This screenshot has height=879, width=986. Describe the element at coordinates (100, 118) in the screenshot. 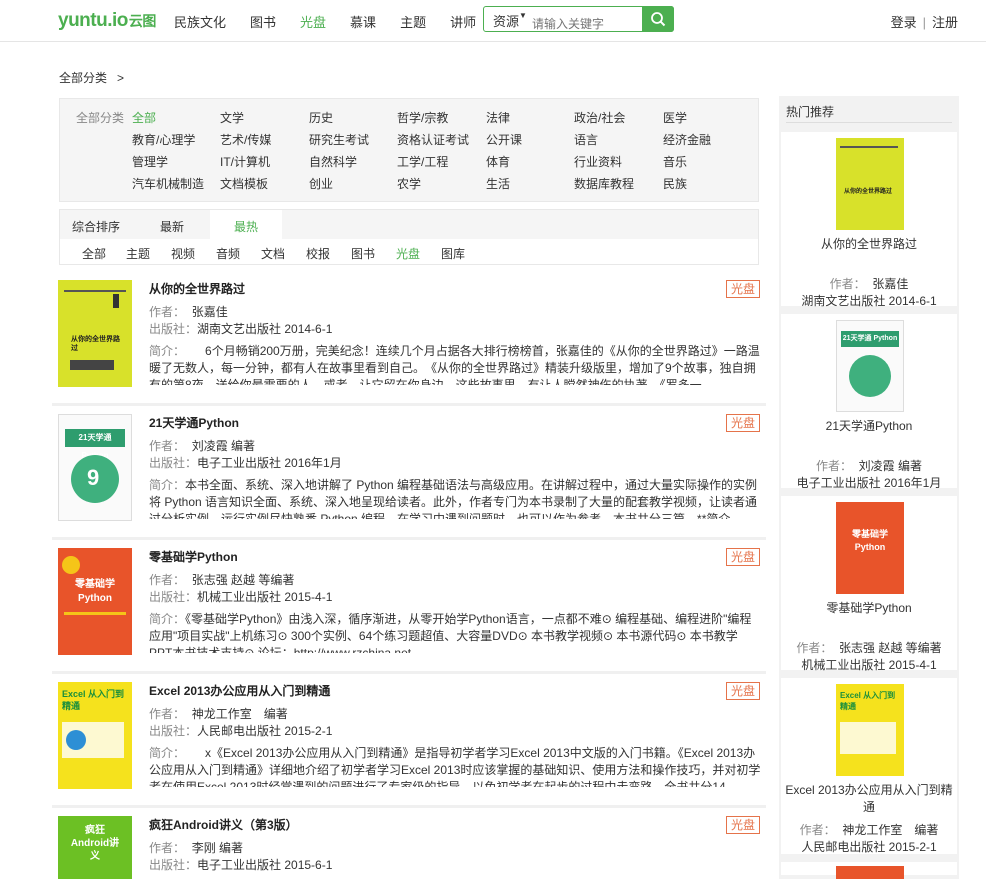

I see `category-label: 全部分类` at that location.